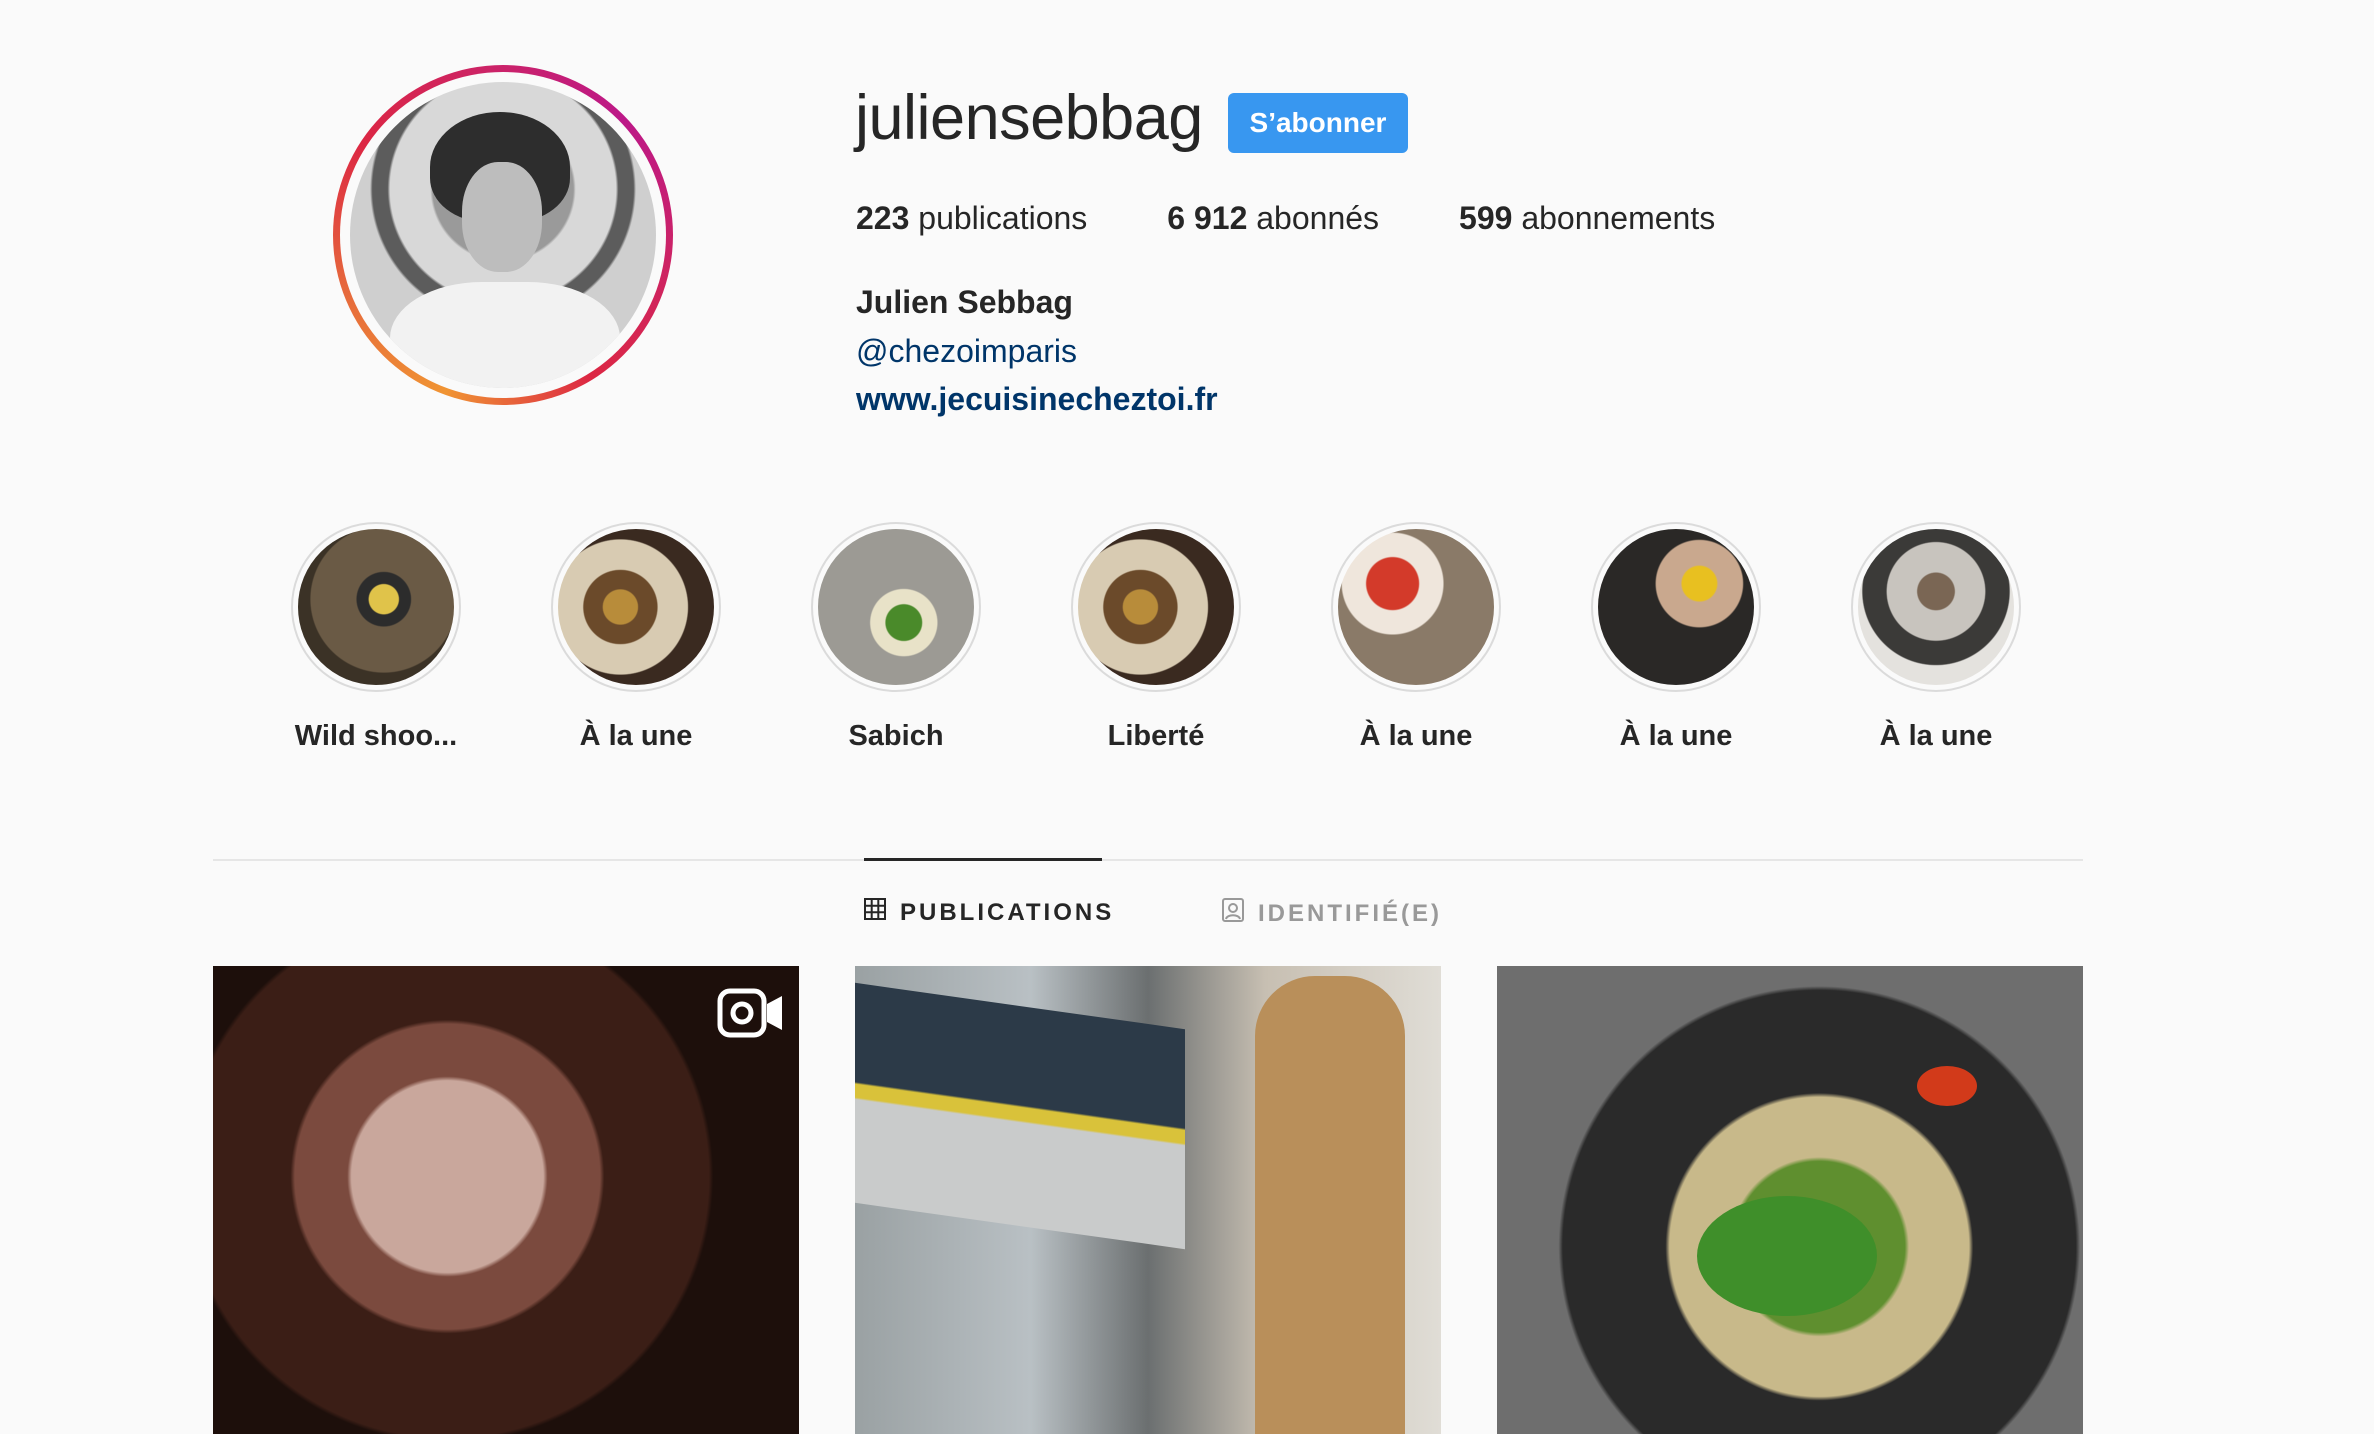  What do you see at coordinates (1318, 218) in the screenshot?
I see `stat-followers-label: abonnés` at bounding box center [1318, 218].